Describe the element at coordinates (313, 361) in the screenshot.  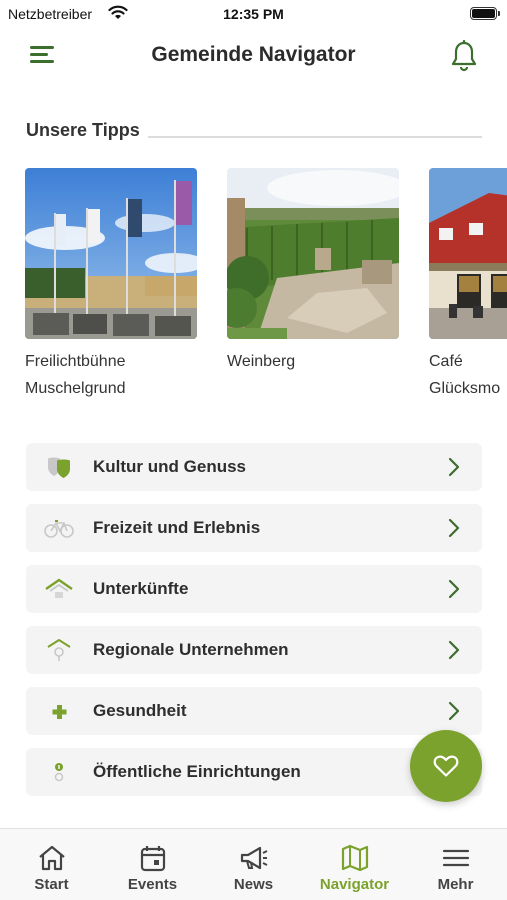
I see `tip-title: Weinberg` at that location.